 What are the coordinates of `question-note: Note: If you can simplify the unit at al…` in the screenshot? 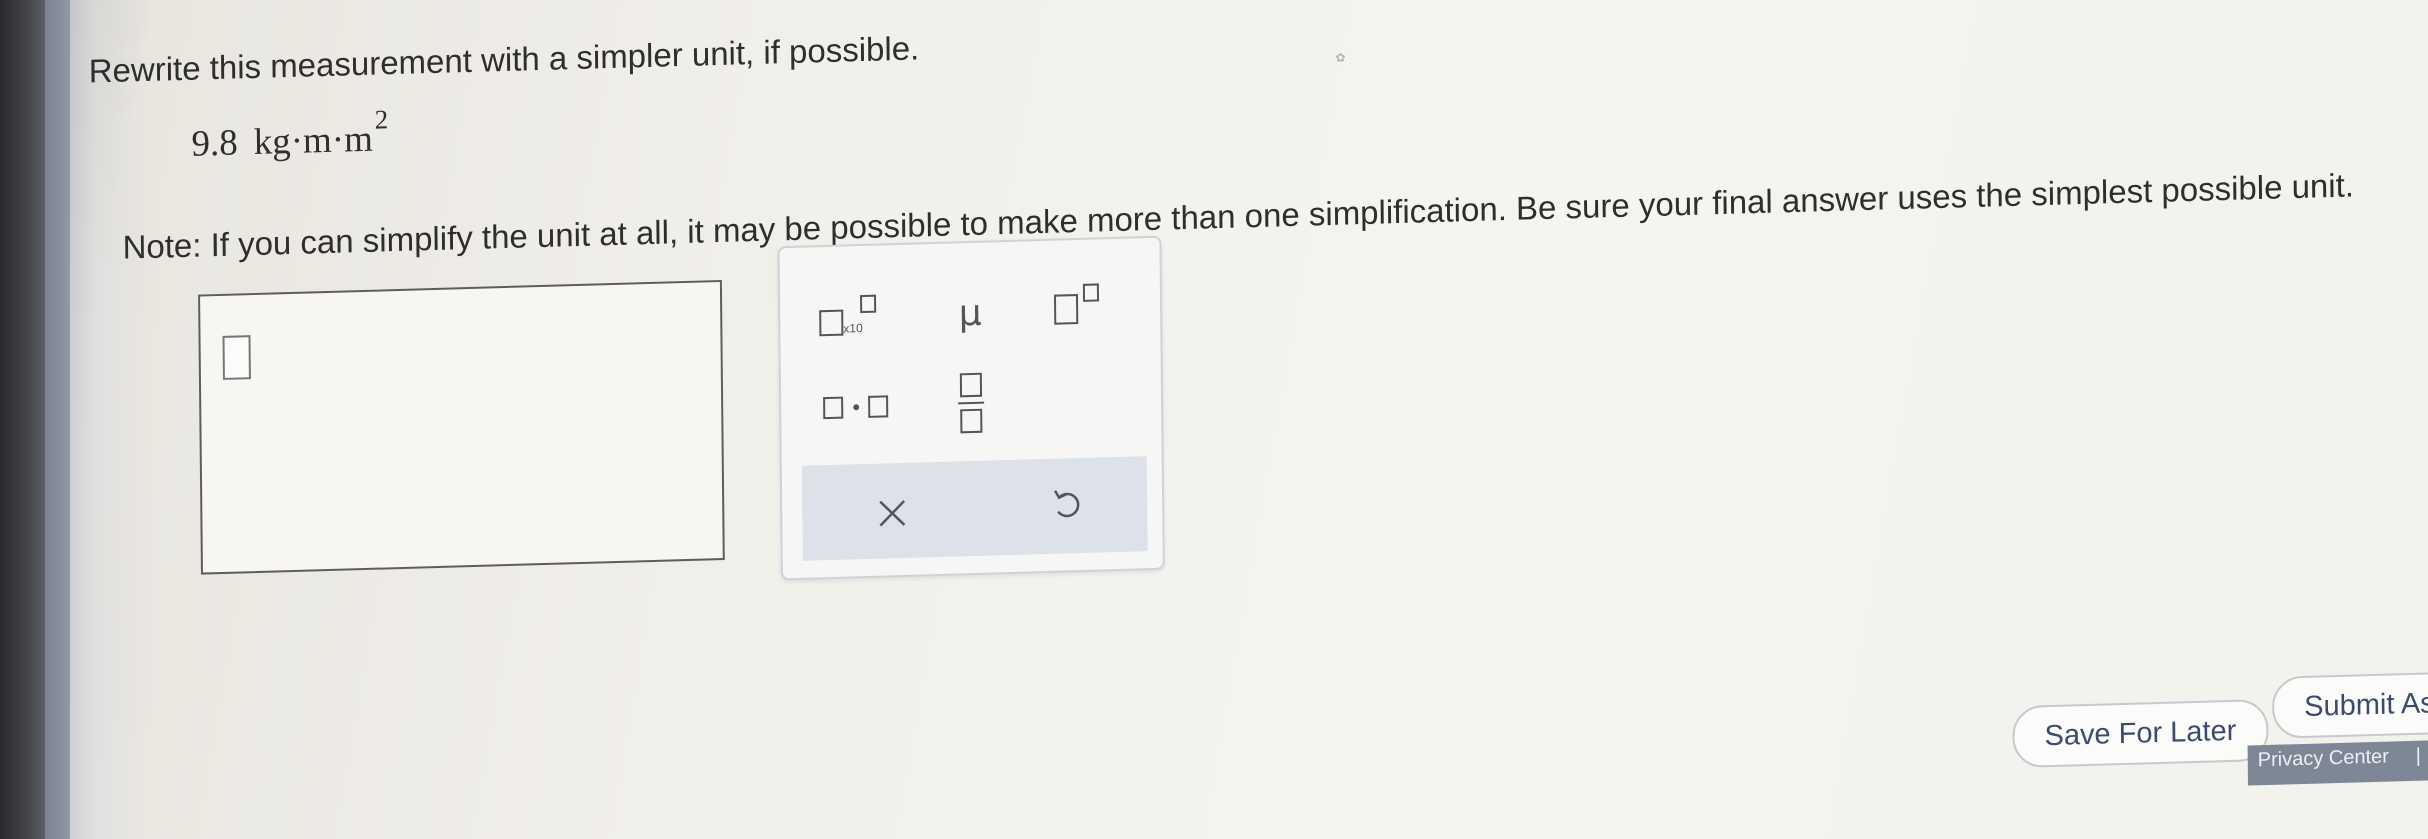 It's located at (1238, 216).